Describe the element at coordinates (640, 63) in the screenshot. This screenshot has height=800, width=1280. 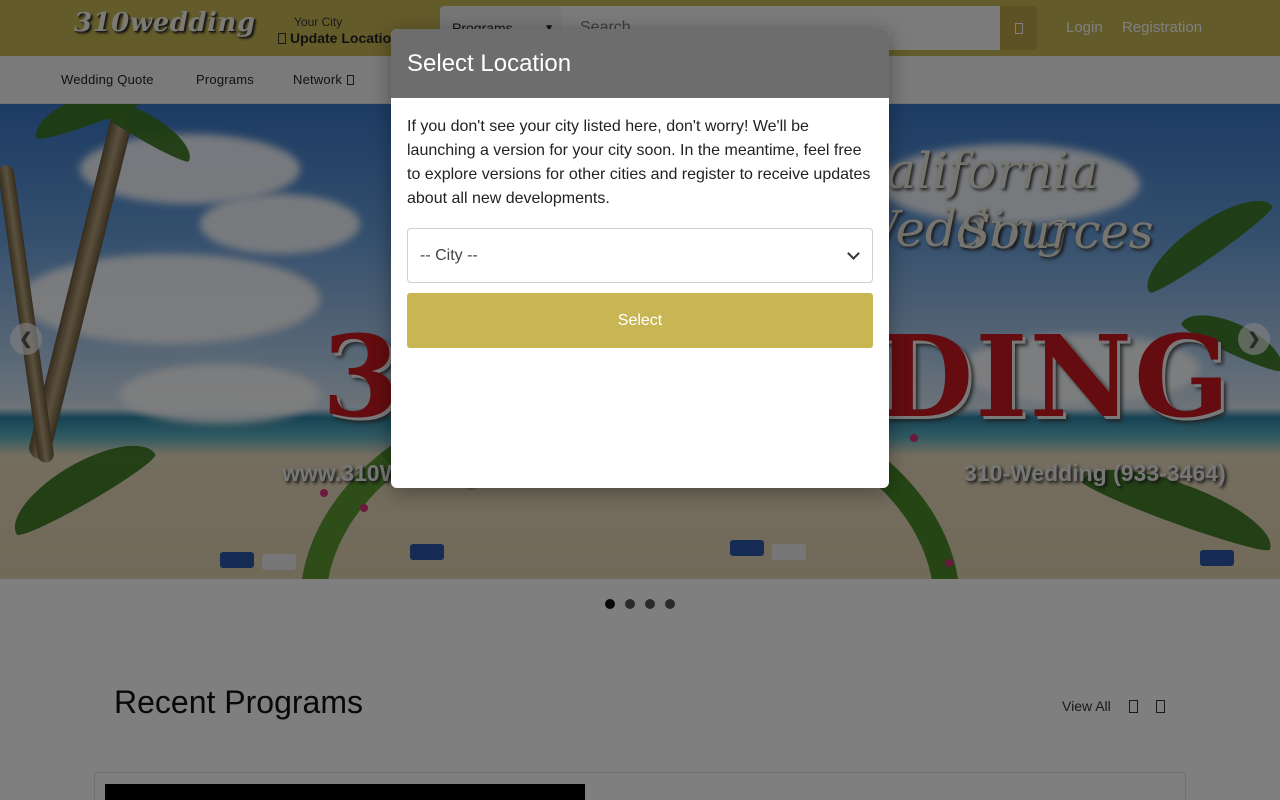
I see `modal-header: Select Location` at that location.